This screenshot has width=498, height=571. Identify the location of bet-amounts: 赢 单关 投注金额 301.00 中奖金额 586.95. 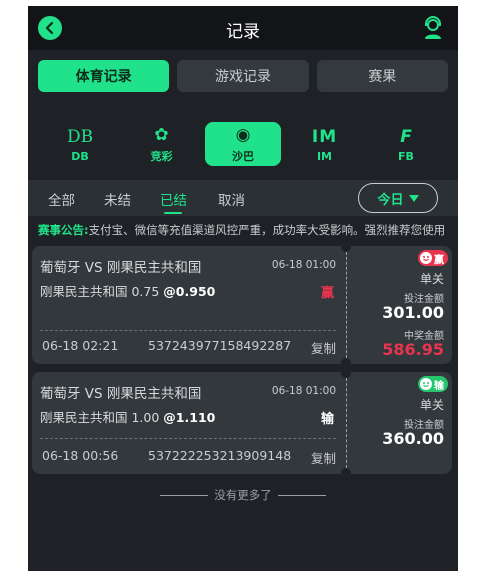
(401, 305).